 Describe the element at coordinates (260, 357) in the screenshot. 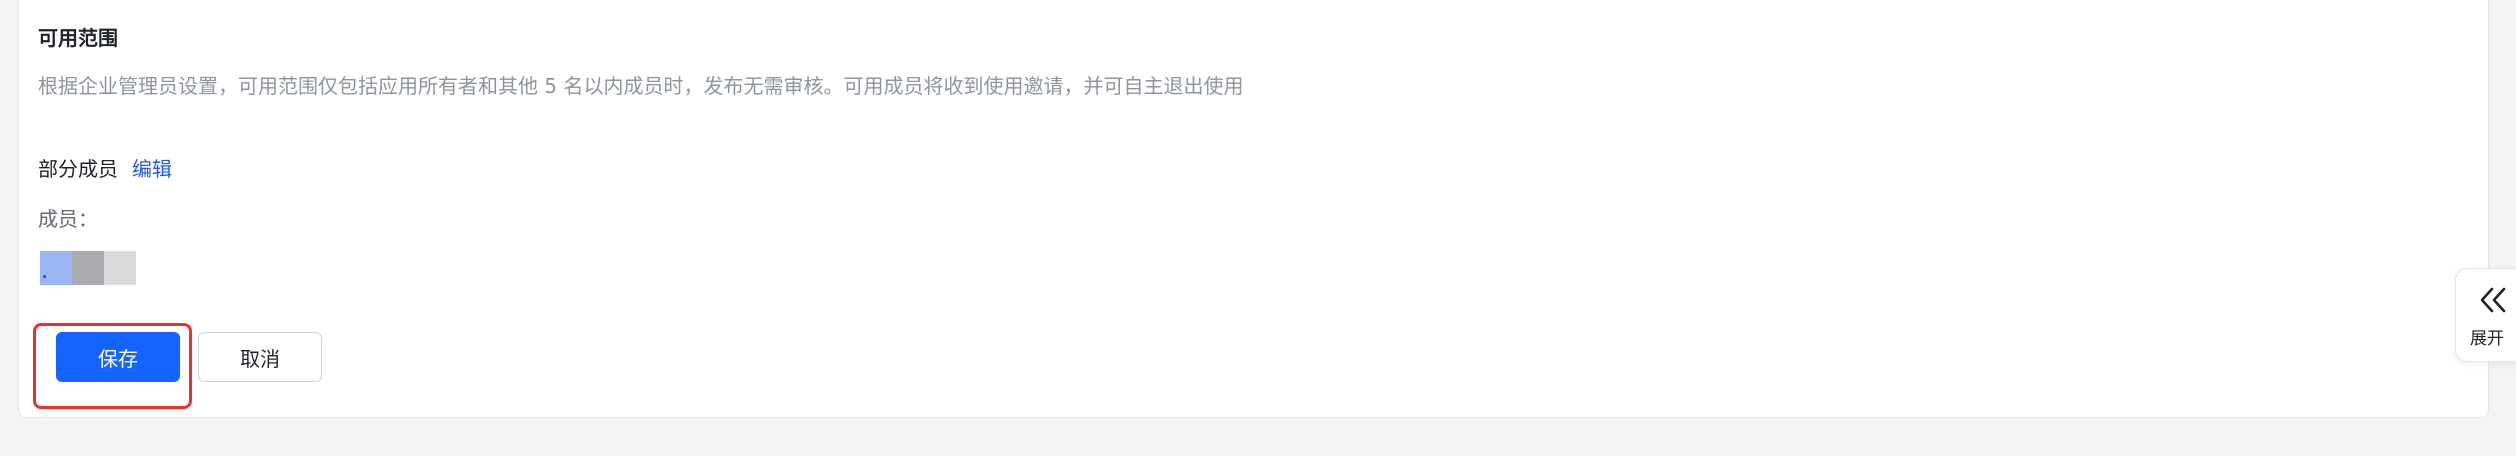

I see `cancel-button: 取消` at that location.